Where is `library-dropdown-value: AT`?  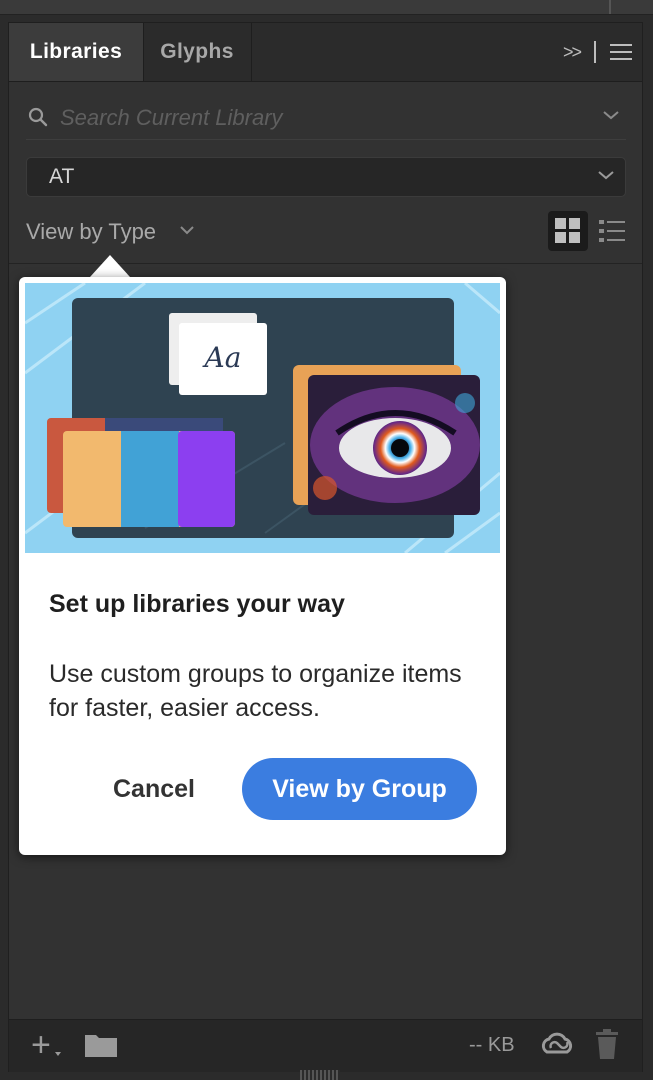 library-dropdown-value: AT is located at coordinates (62, 176).